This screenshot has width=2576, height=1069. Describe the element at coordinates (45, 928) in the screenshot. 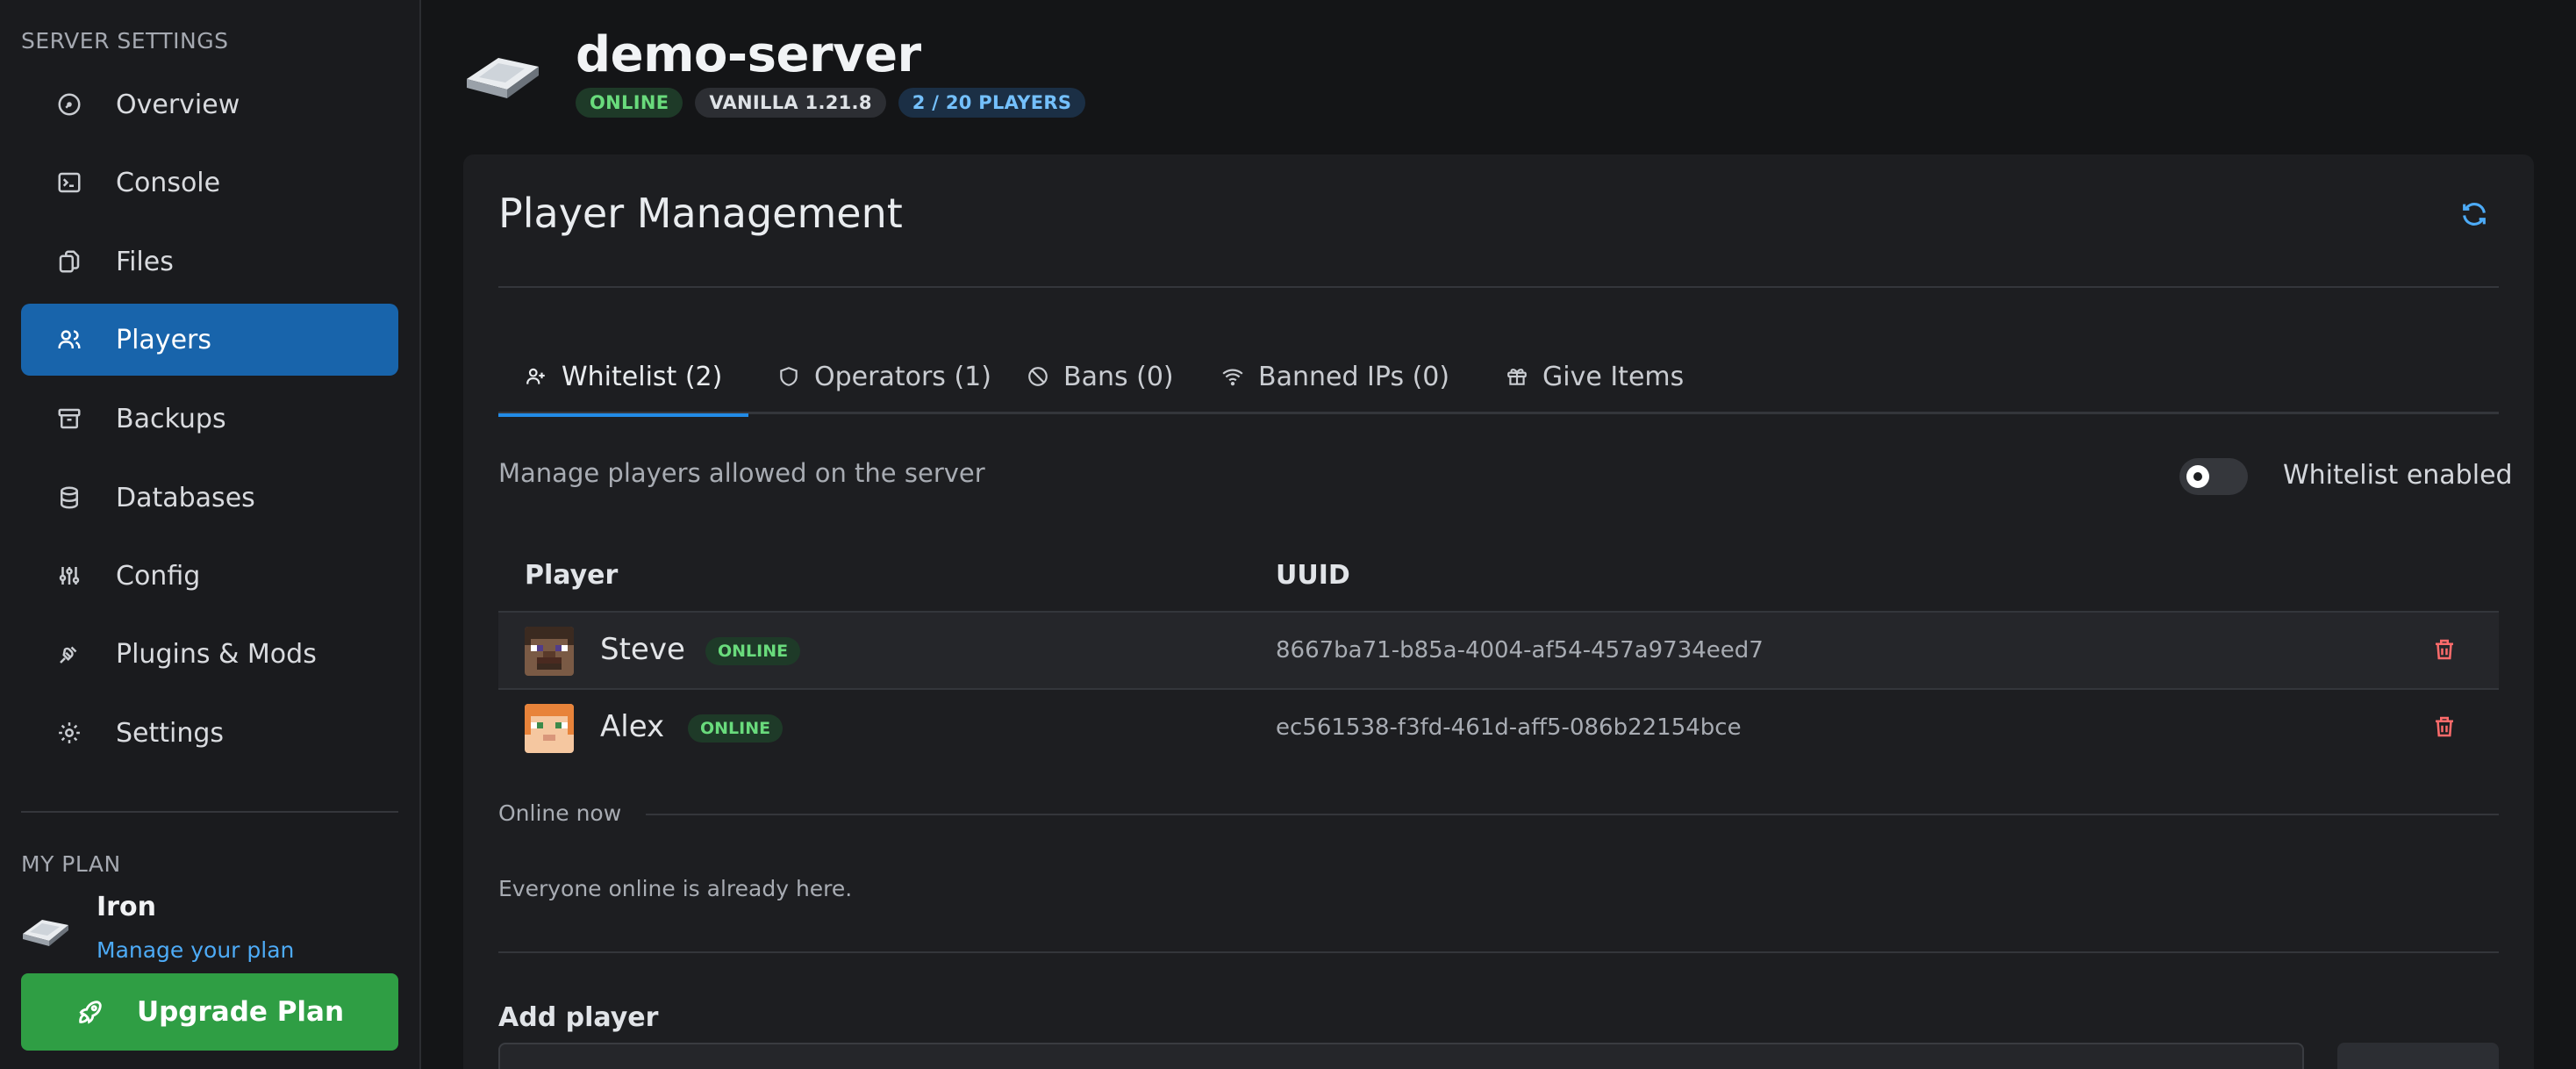

I see `iron-ingot-icon` at that location.